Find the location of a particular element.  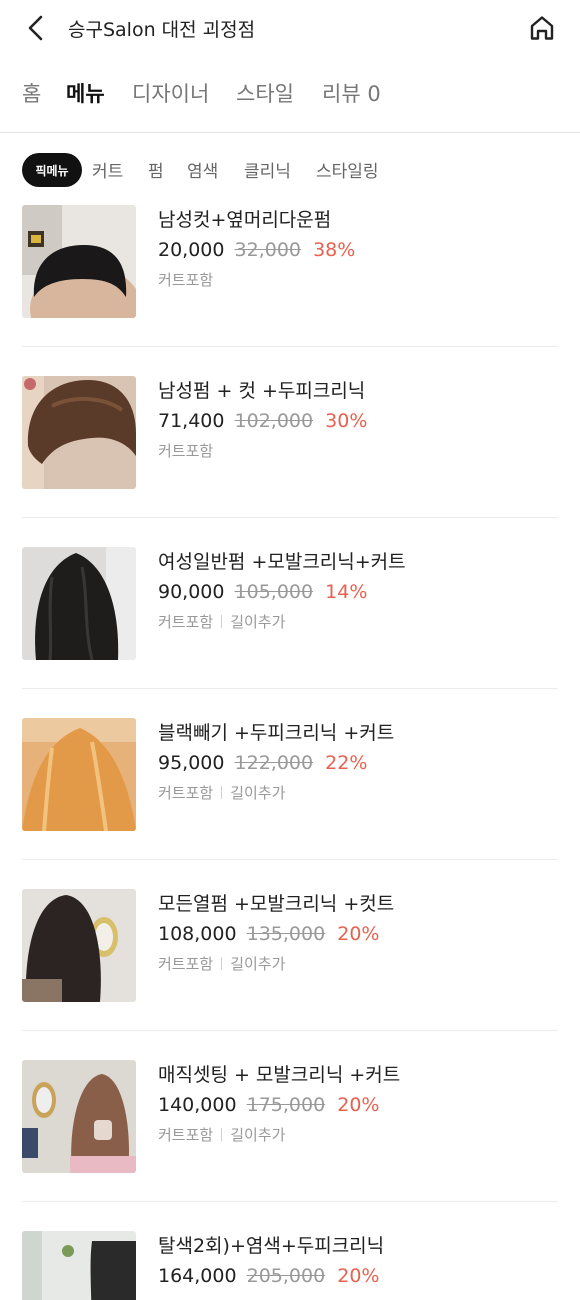

menu-item-price: 71,400 is located at coordinates (191, 421).